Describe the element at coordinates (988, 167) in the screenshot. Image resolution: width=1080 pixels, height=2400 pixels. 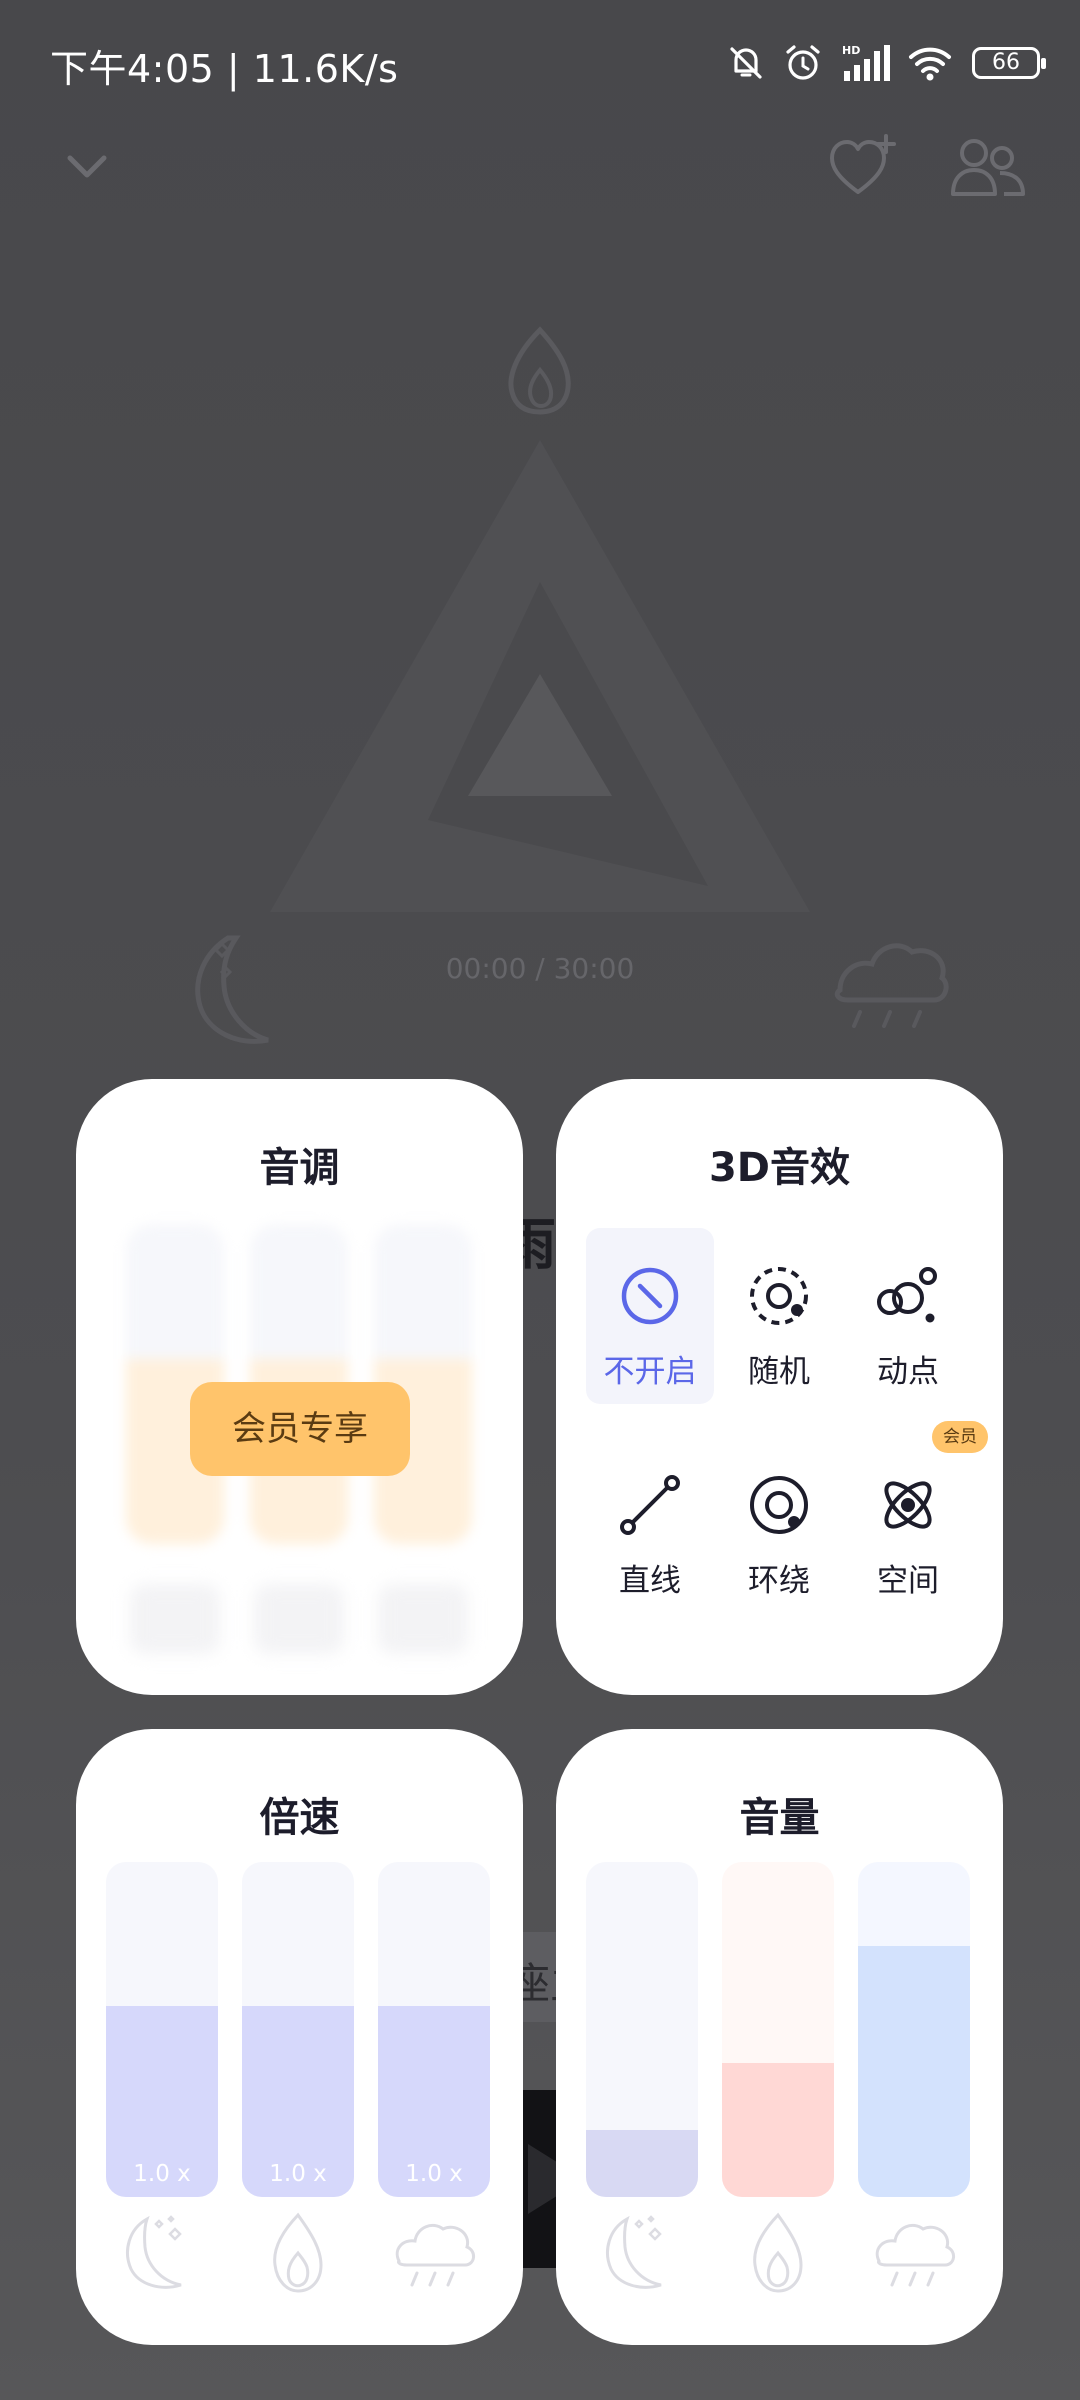
I see `people-icon` at that location.